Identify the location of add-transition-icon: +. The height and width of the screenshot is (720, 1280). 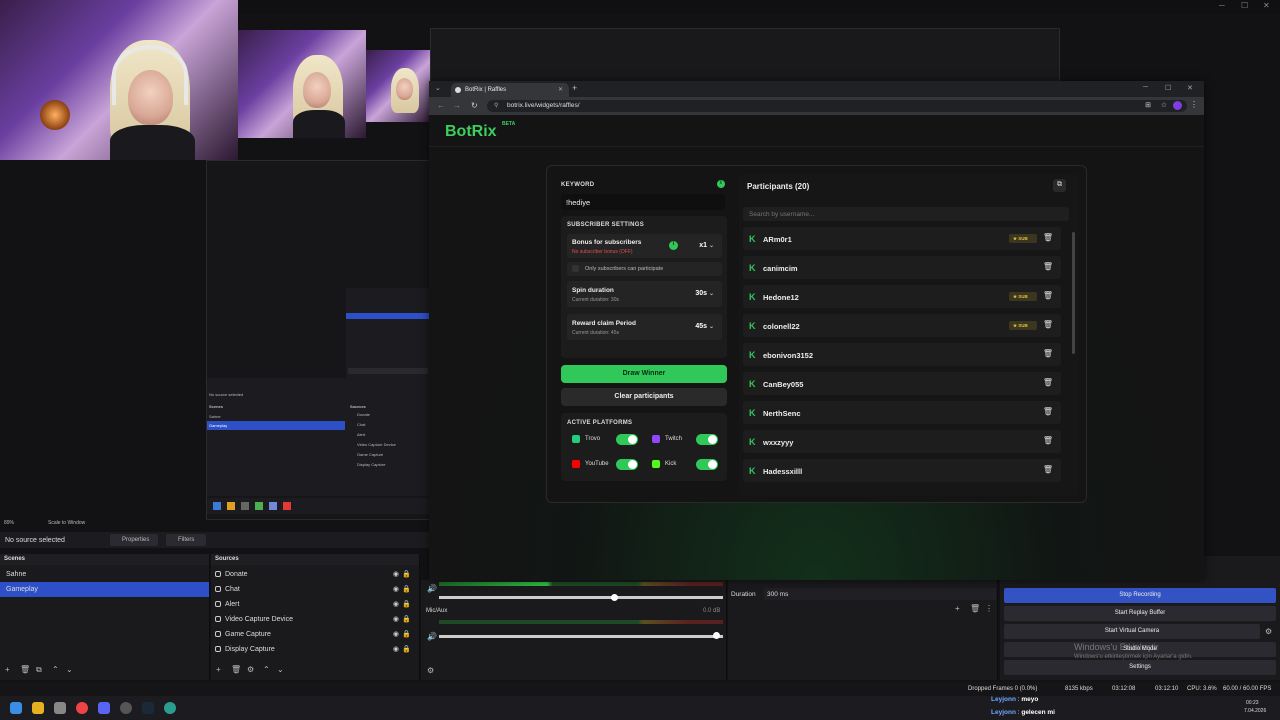
(957, 608).